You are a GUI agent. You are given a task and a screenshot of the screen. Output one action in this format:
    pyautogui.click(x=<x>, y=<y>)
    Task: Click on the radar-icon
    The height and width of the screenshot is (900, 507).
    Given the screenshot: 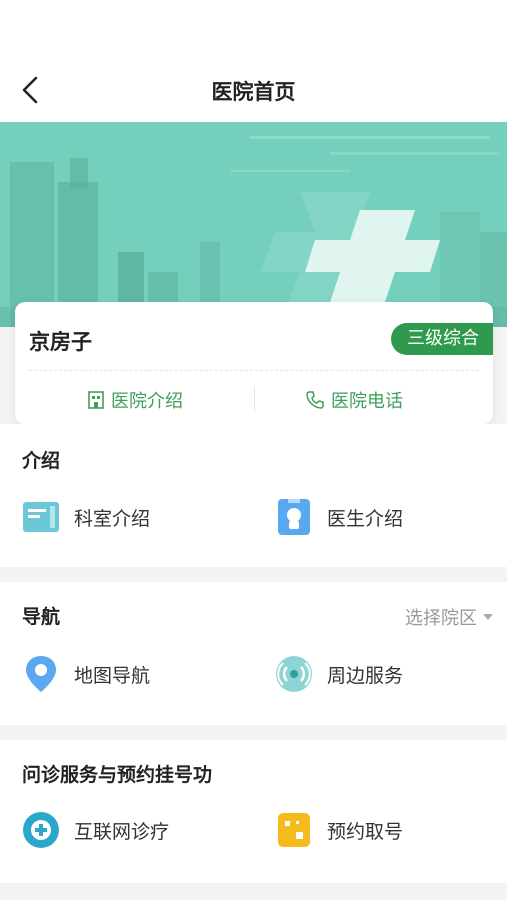 What is the action you would take?
    pyautogui.click(x=294, y=674)
    